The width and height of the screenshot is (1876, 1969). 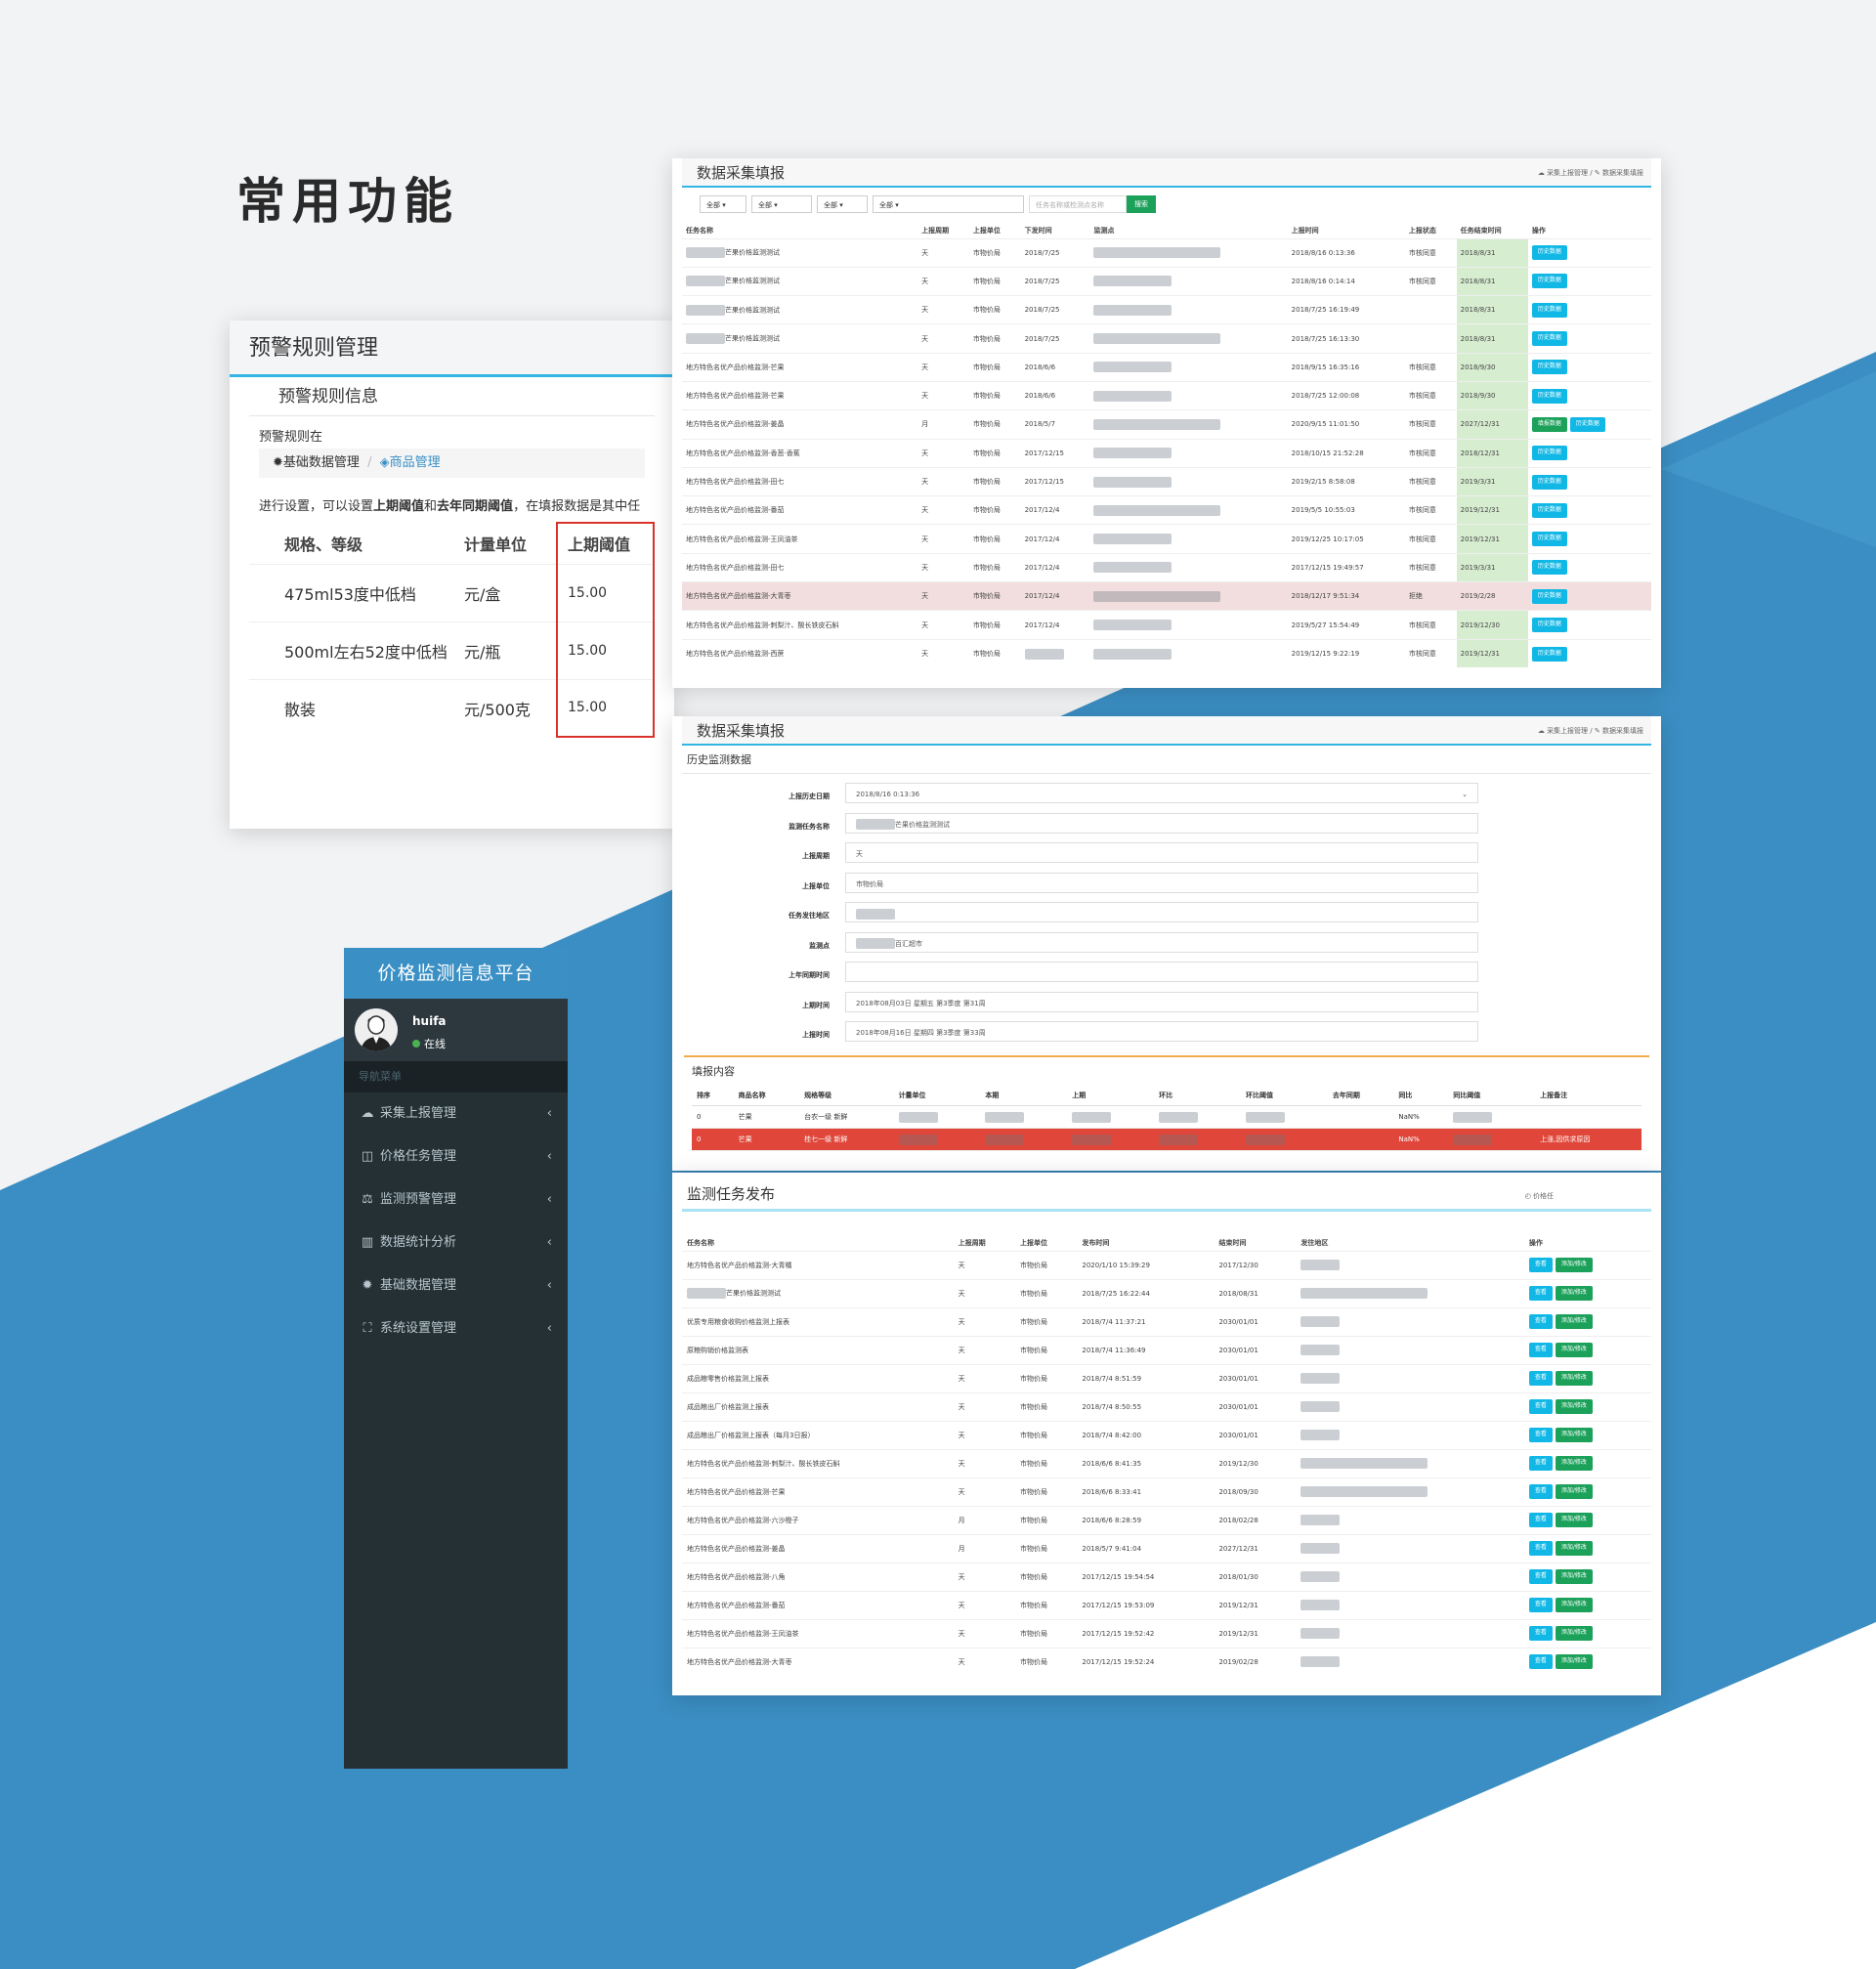 What do you see at coordinates (1078, 204) in the screenshot?
I see `search-input: 任务名称或检测点名称` at bounding box center [1078, 204].